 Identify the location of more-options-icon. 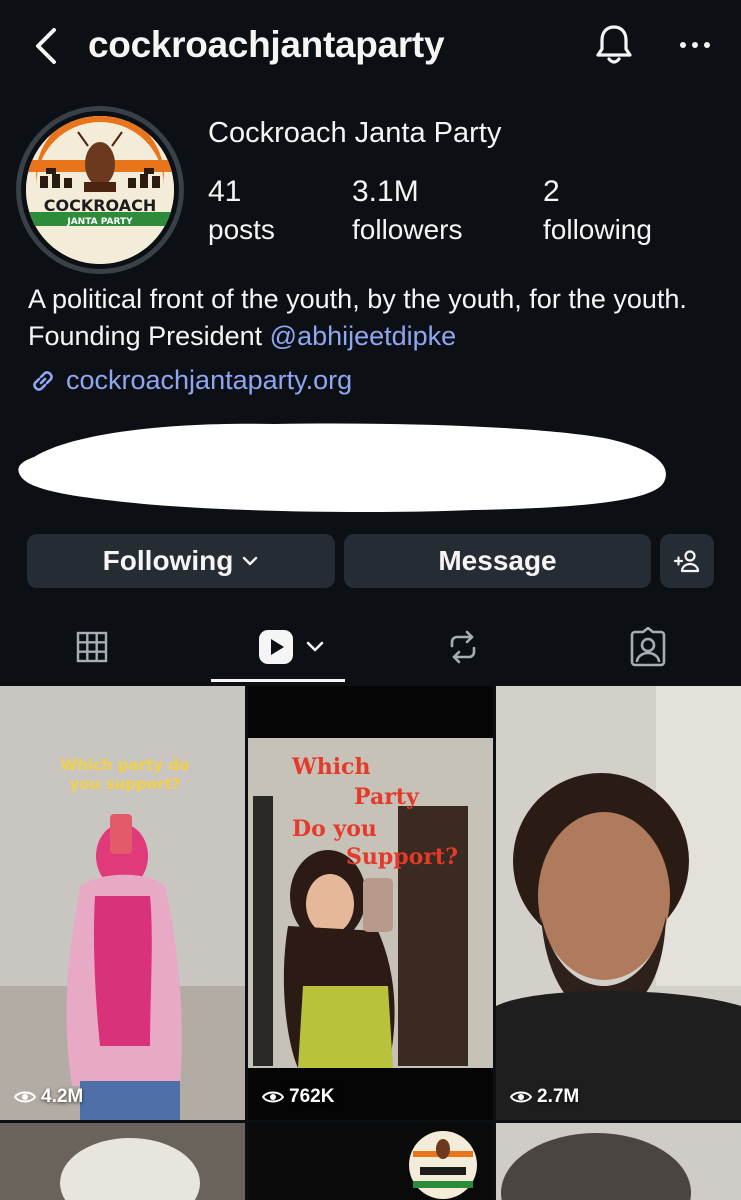
(695, 45).